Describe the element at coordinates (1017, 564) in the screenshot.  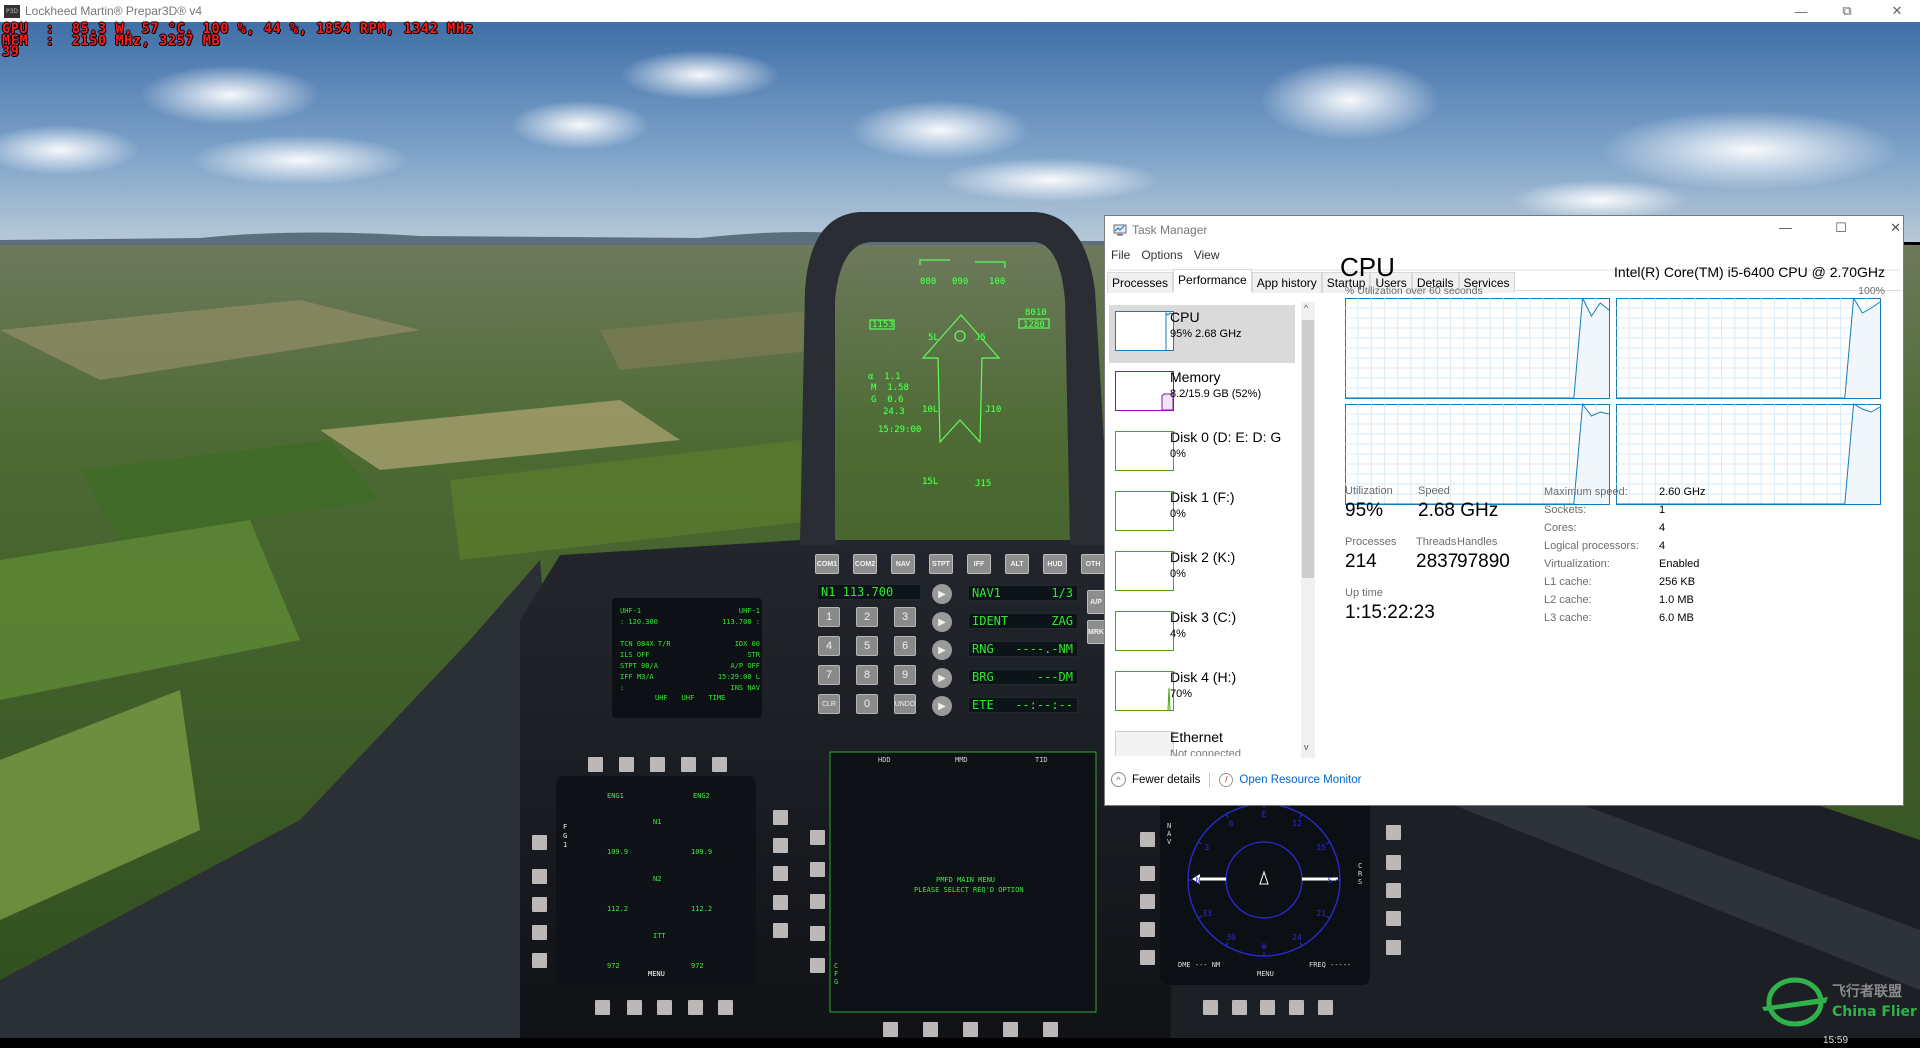
I see `ufc-button-alt: ALT` at that location.